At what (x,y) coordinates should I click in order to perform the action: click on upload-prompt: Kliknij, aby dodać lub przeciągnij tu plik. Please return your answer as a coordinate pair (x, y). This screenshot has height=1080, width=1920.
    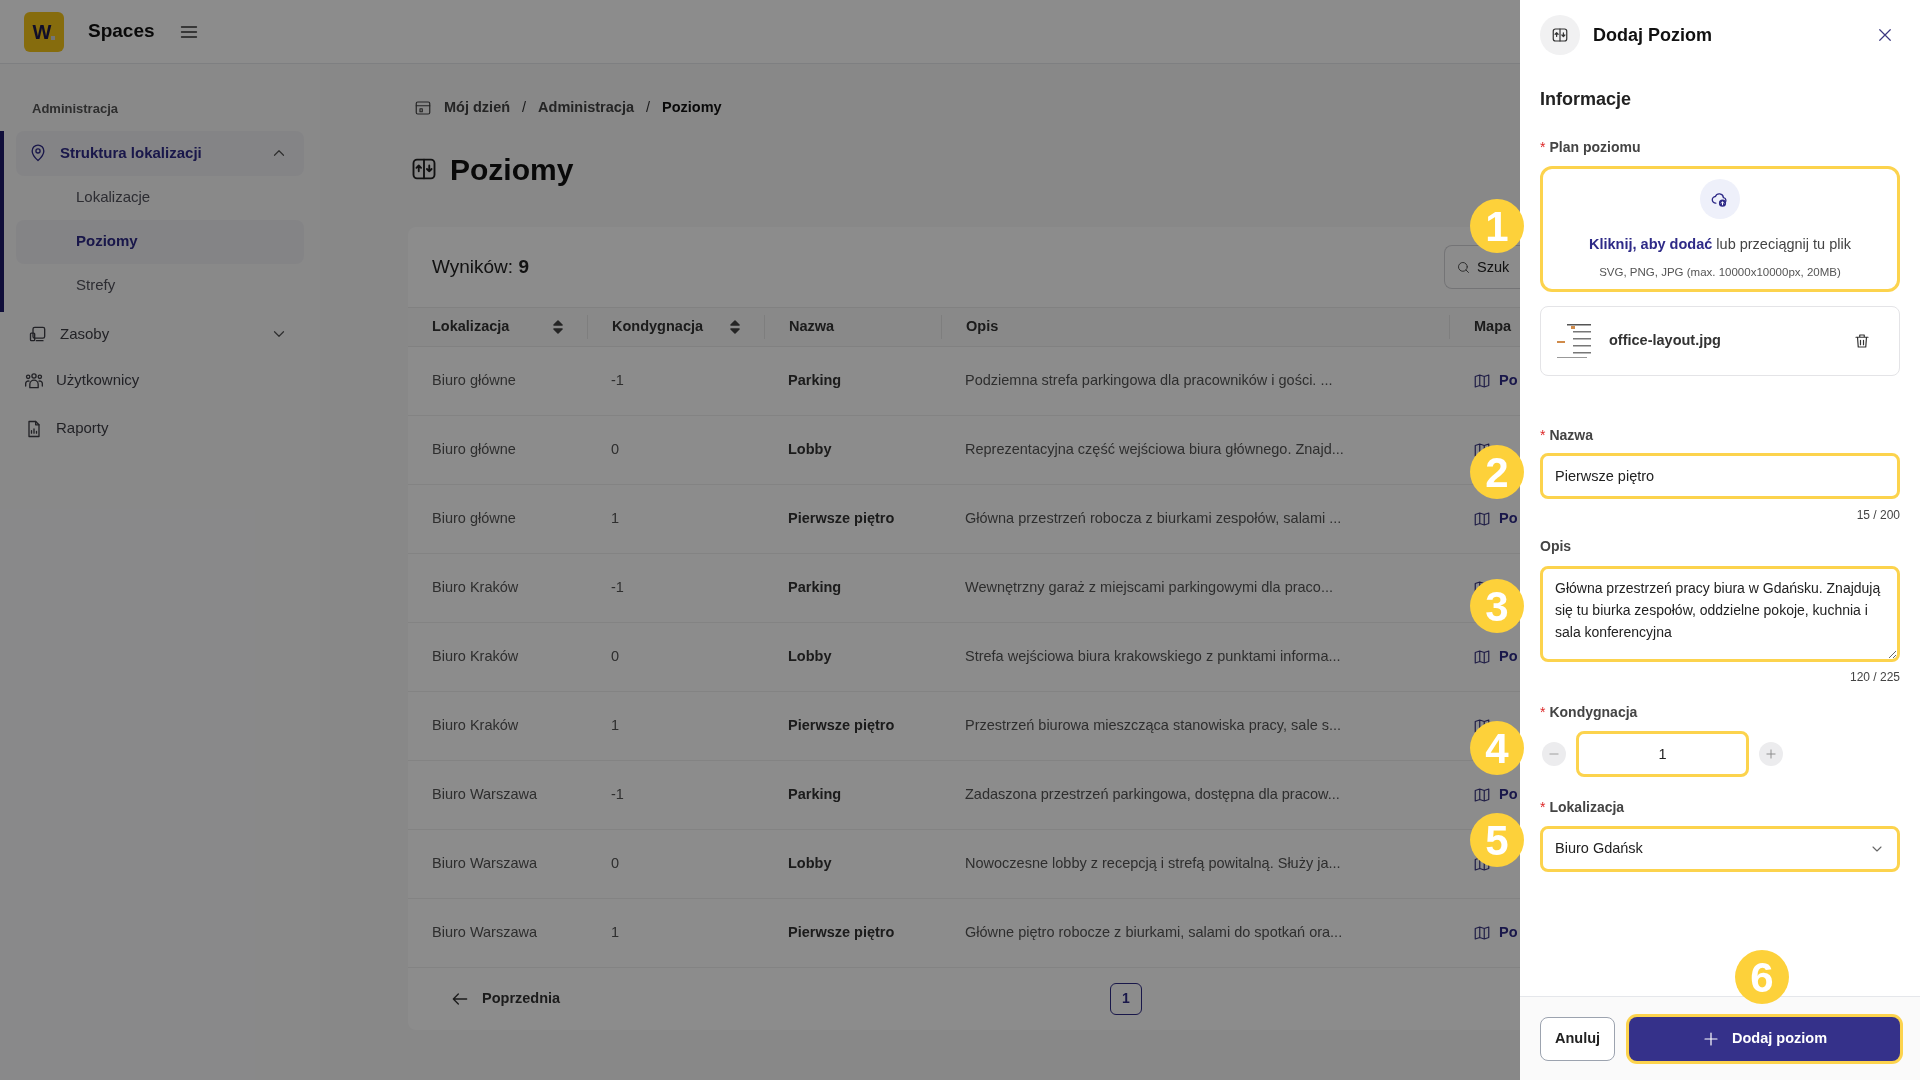
    Looking at the image, I should click on (1720, 244).